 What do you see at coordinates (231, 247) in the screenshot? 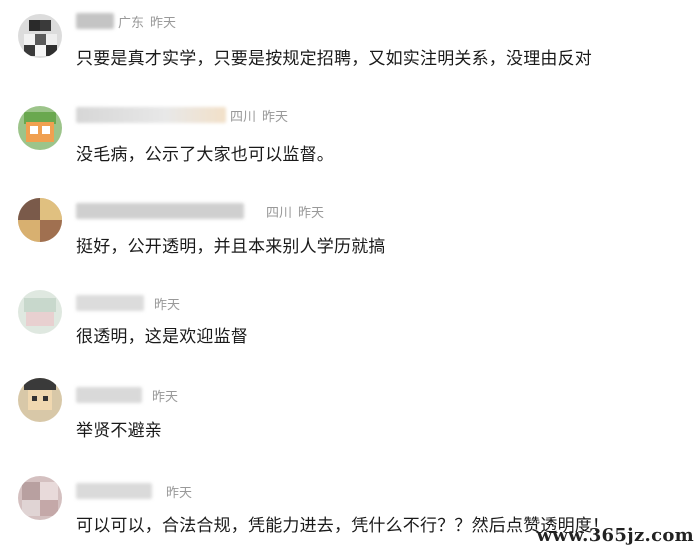
I see `comment-text: 挺好，公开透明，并且本来别人学历就搞` at bounding box center [231, 247].